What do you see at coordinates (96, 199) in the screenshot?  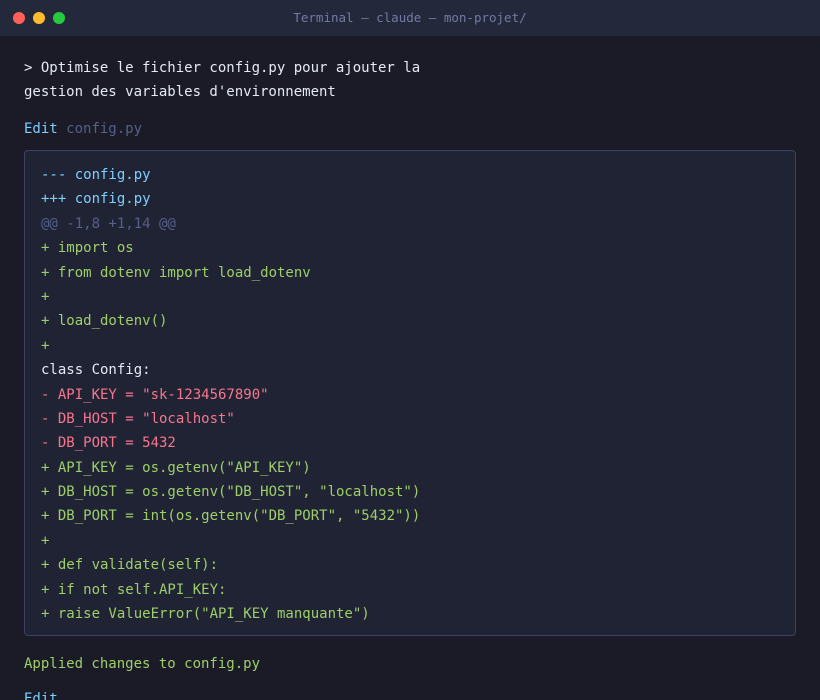 I see `diff-line-header: +++ config.py` at bounding box center [96, 199].